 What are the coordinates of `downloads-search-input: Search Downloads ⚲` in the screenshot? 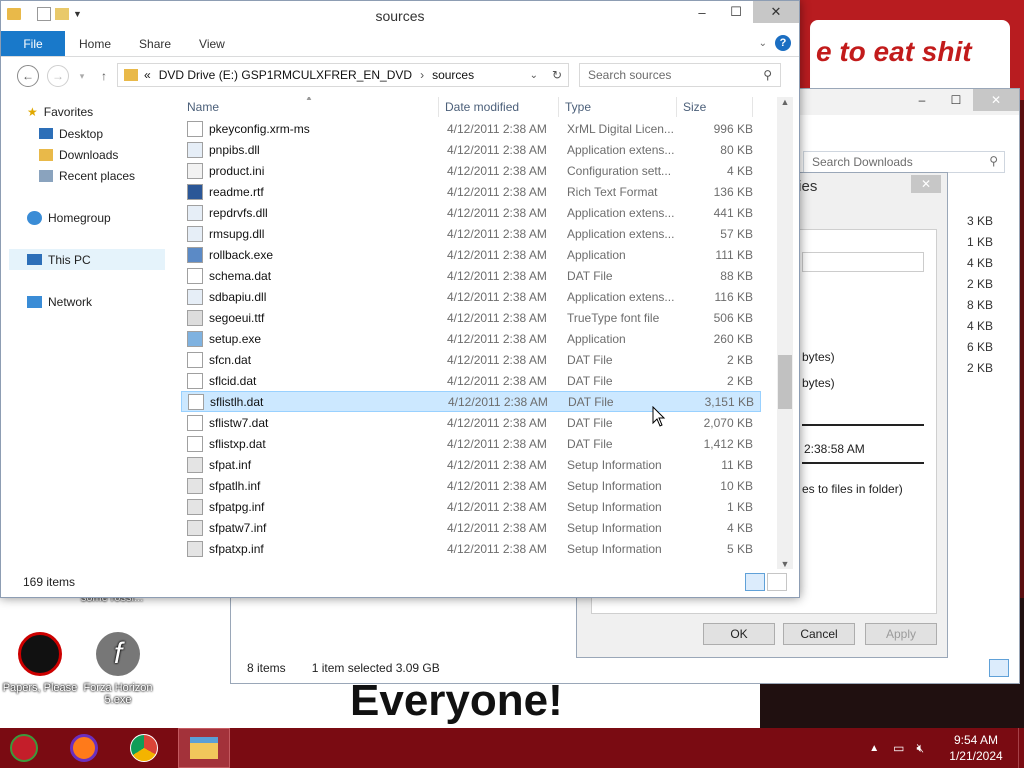 It's located at (904, 162).